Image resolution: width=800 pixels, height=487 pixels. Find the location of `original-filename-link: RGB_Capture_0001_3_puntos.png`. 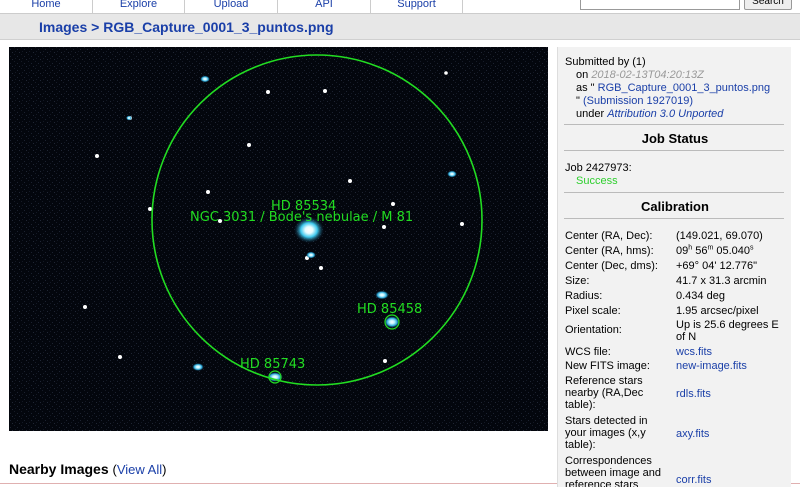

original-filename-link: RGB_Capture_0001_3_puntos.png is located at coordinates (684, 88).